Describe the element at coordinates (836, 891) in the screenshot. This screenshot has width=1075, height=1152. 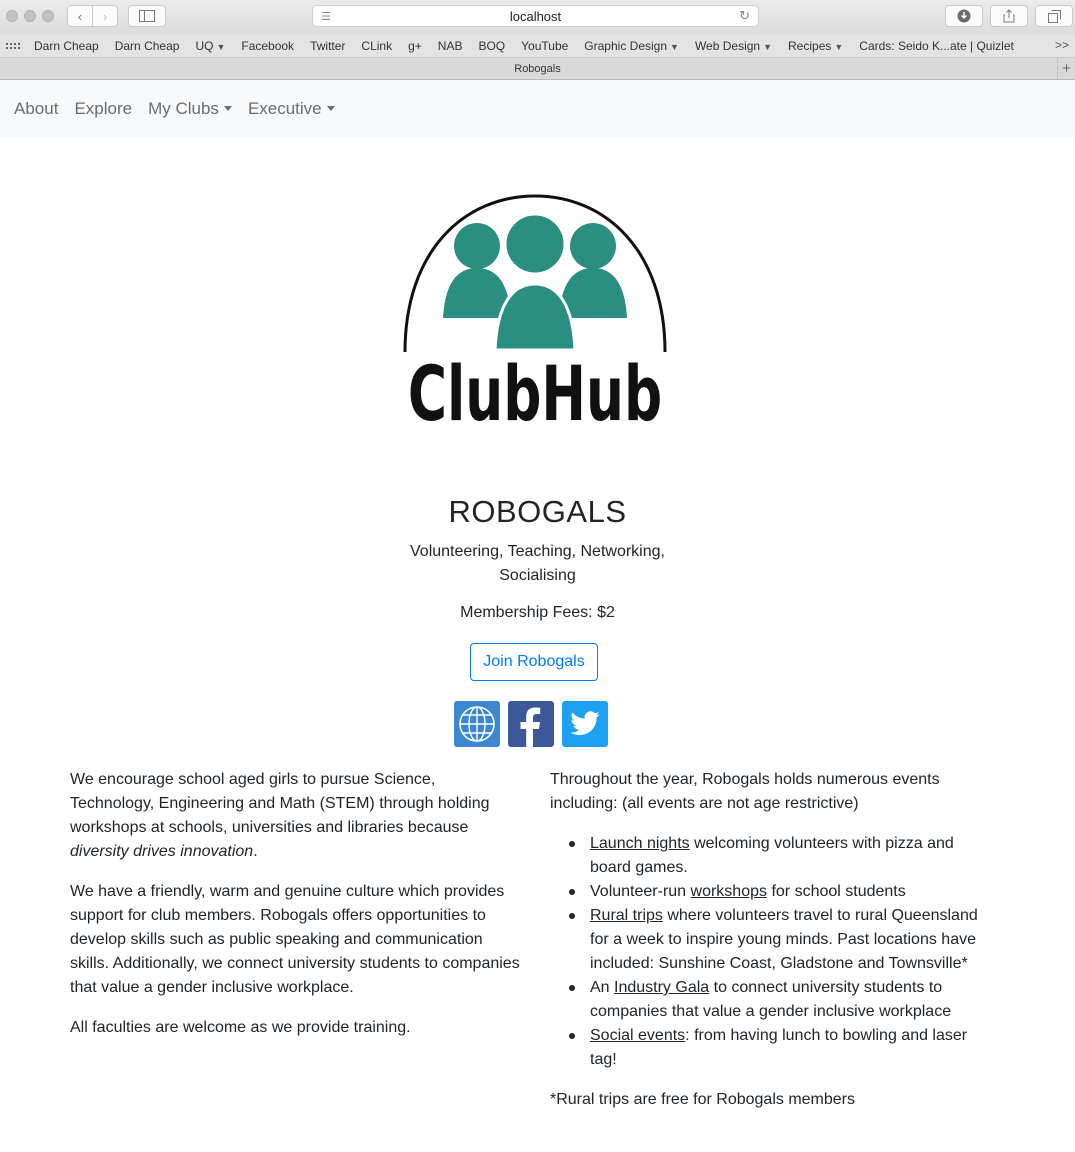
I see `item-post: for school students` at that location.